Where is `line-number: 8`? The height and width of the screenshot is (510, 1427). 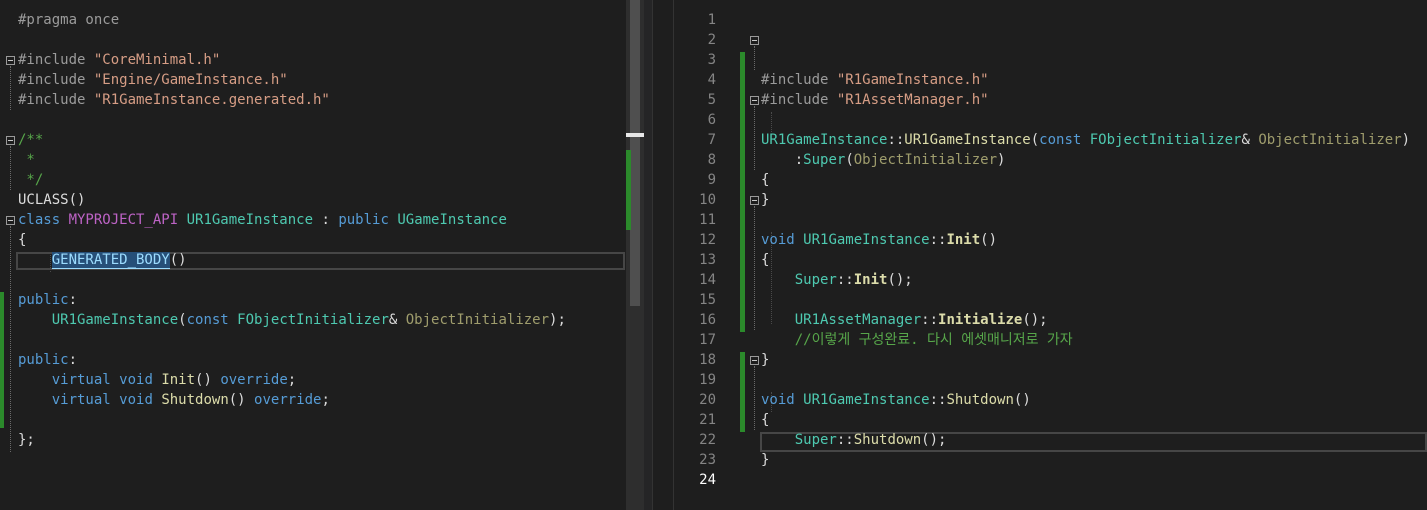 line-number: 8 is located at coordinates (711, 160).